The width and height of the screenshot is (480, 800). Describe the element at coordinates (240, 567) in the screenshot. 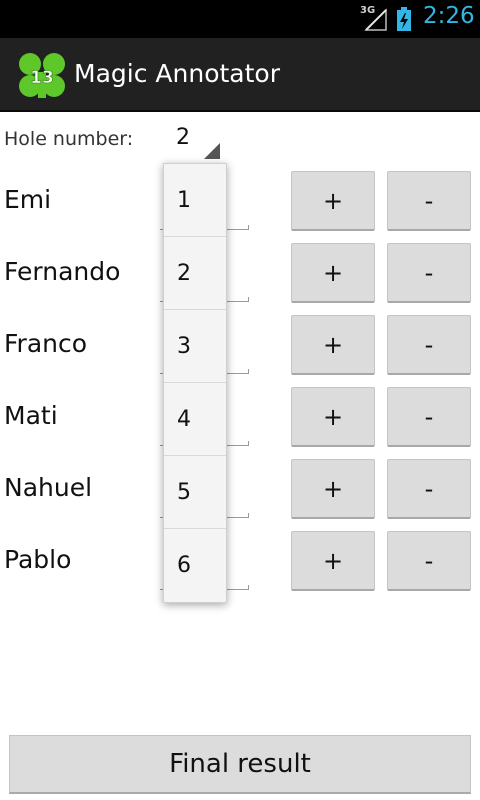

I see `player-row: Pablo + -` at that location.